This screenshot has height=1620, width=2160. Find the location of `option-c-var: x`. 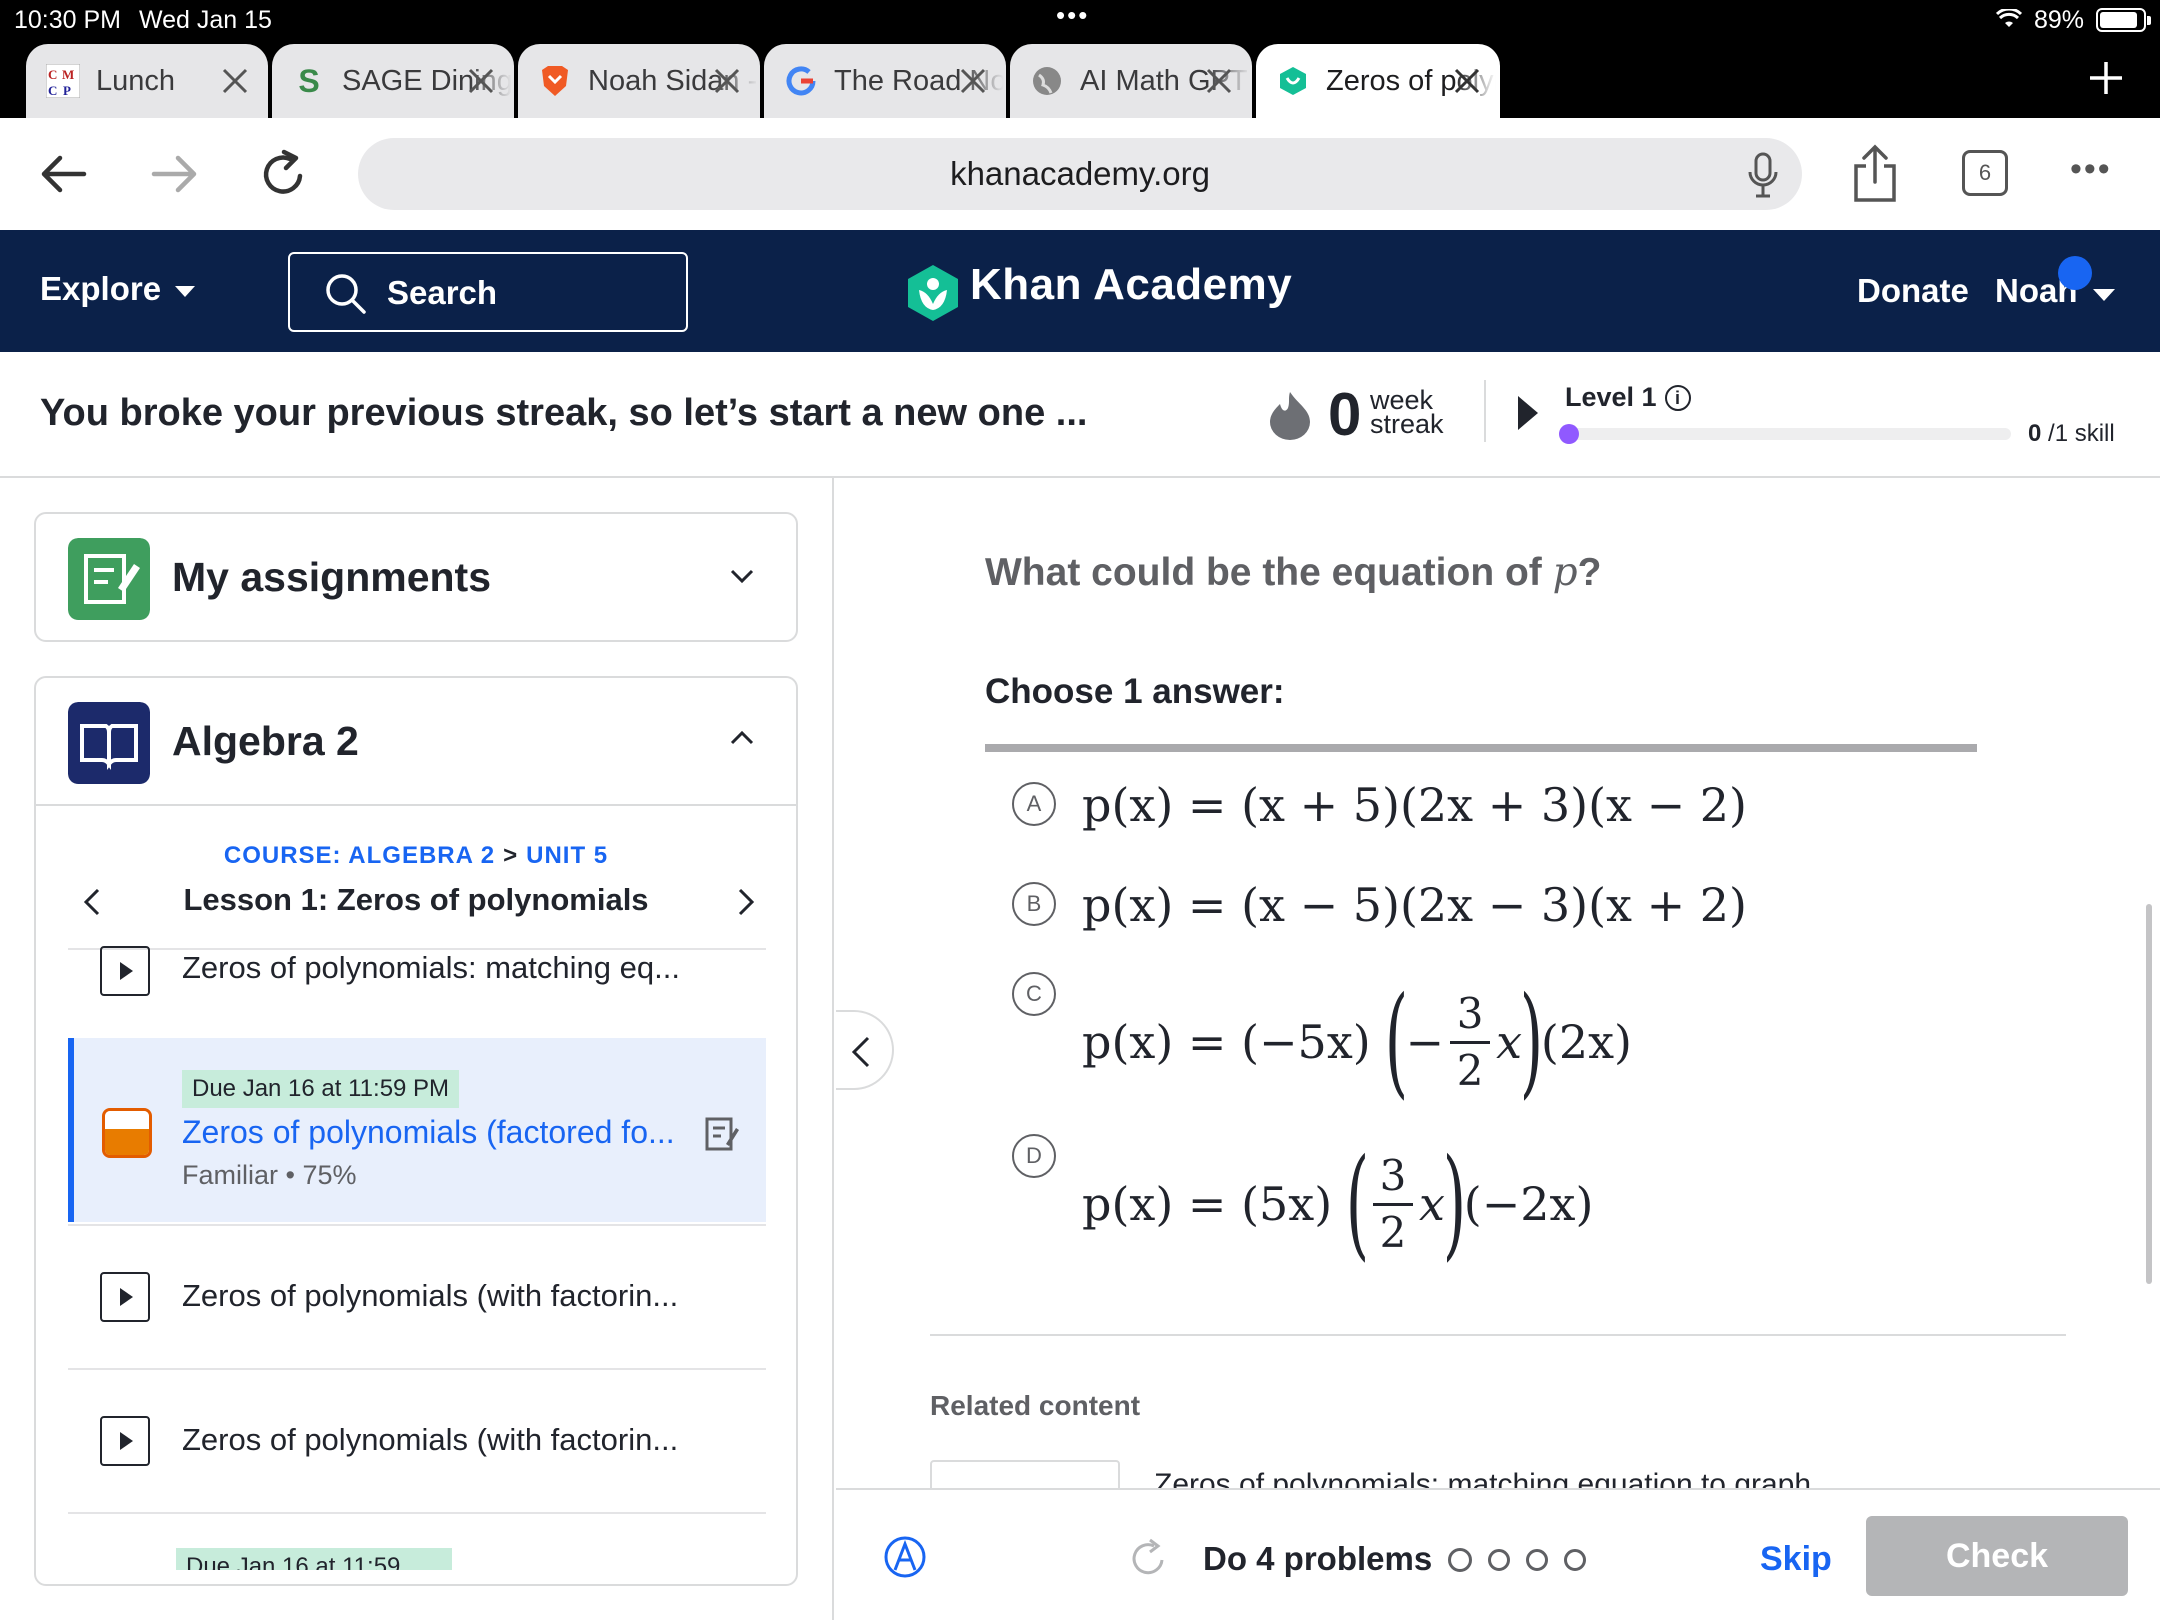

option-c-var: x is located at coordinates (1509, 1042).